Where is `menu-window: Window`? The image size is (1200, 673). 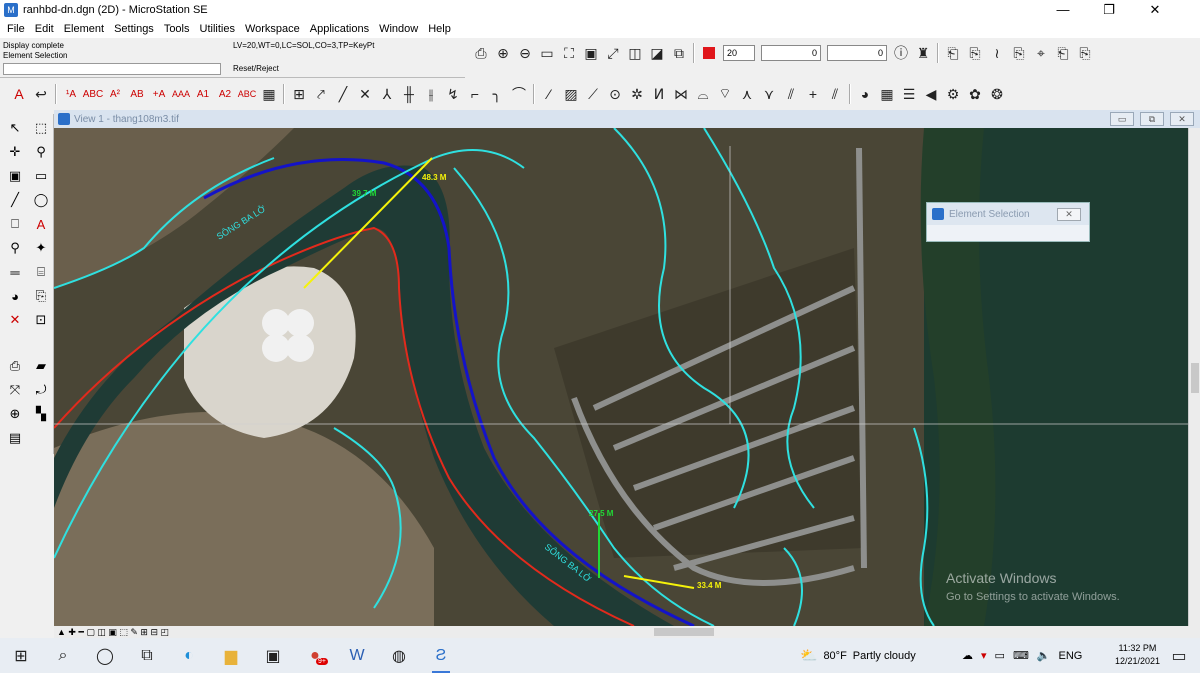 menu-window: Window is located at coordinates (398, 29).